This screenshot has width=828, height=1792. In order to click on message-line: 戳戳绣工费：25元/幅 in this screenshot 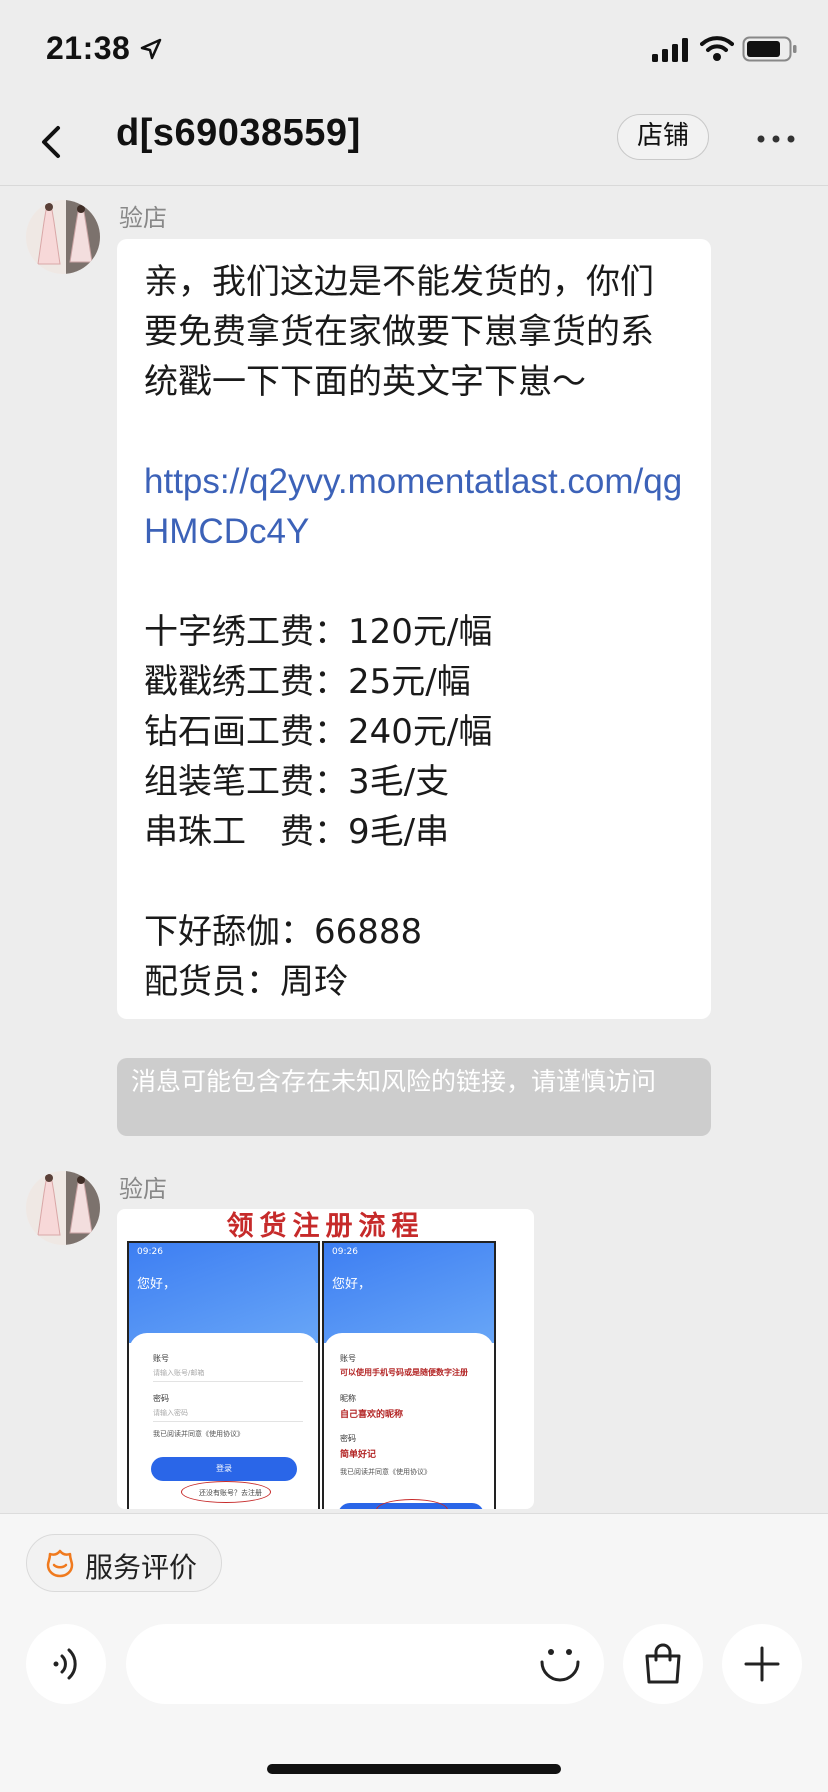, I will do `click(307, 682)`.